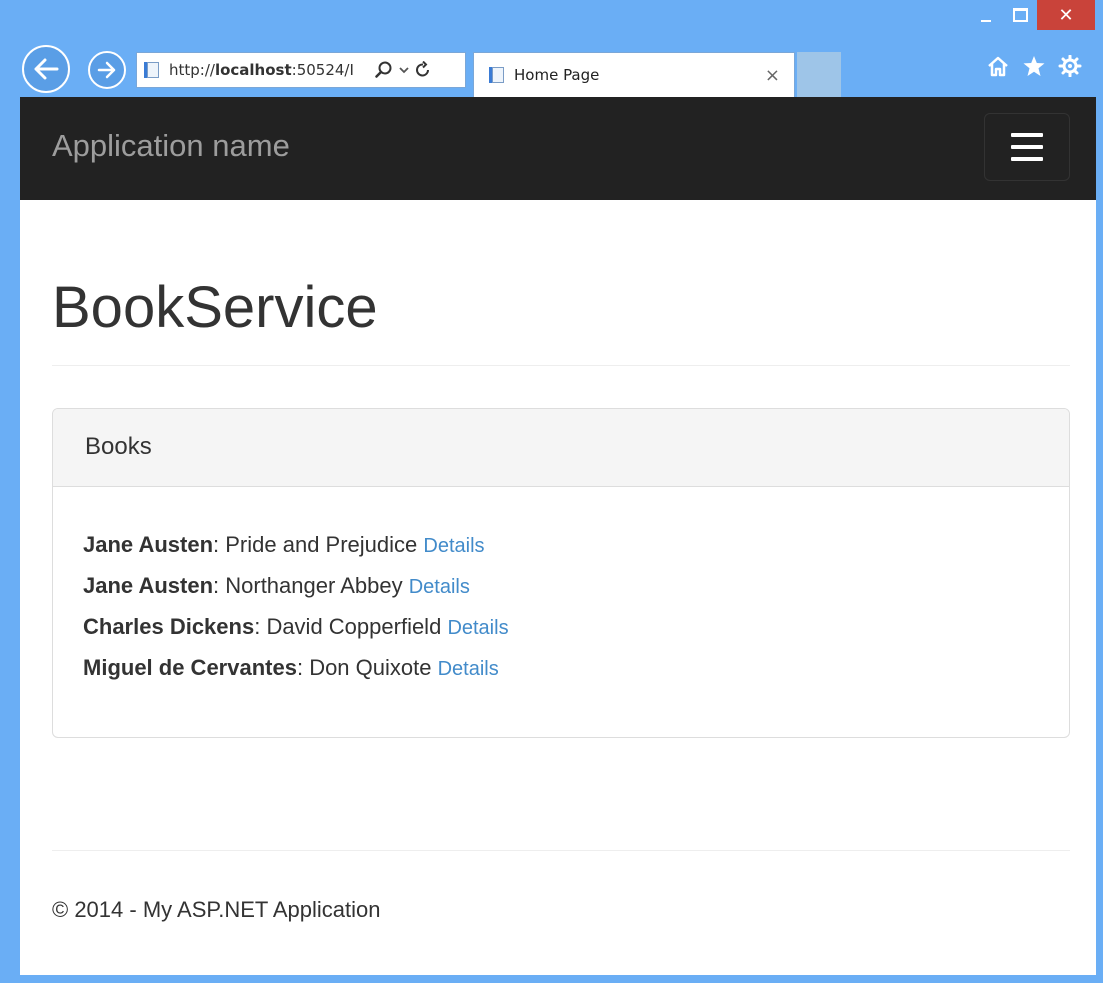  What do you see at coordinates (986, 21) in the screenshot?
I see `minimize-icon` at bounding box center [986, 21].